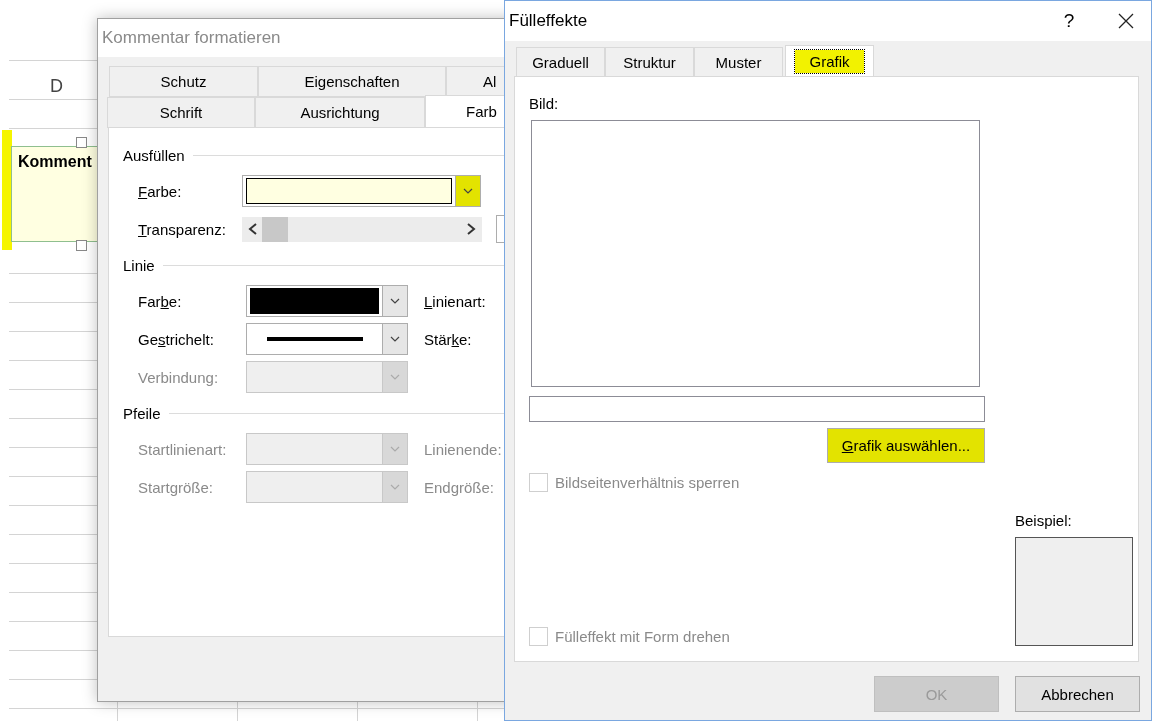  What do you see at coordinates (142, 413) in the screenshot?
I see `section-title: Pfeile` at bounding box center [142, 413].